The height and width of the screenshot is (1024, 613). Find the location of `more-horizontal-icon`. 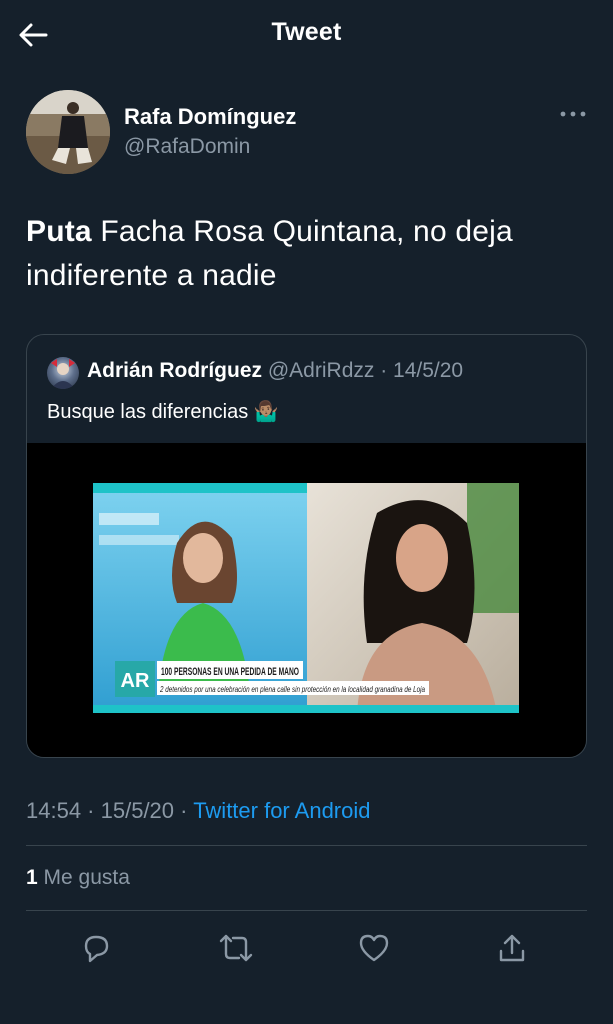

more-horizontal-icon is located at coordinates (573, 114).